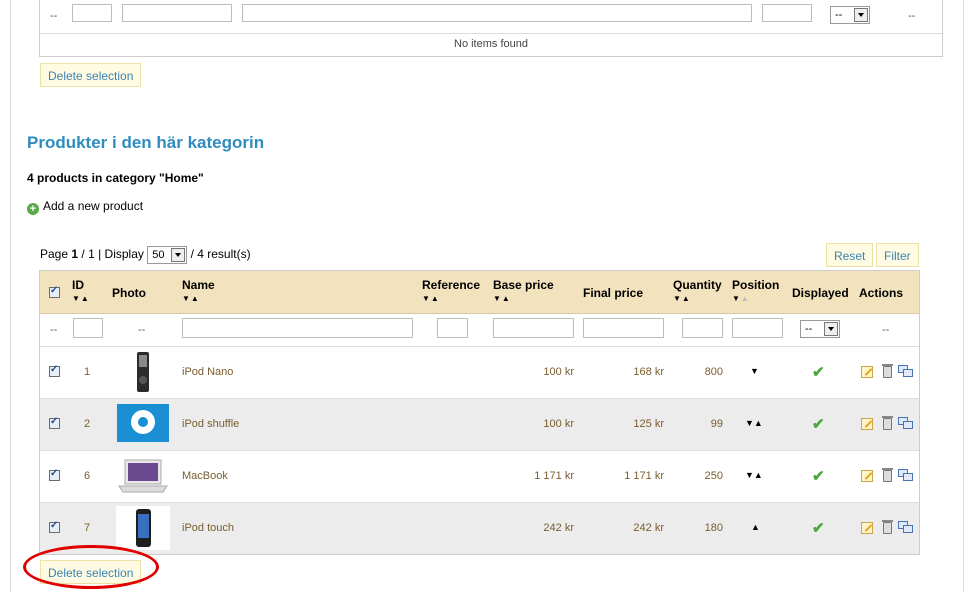 The width and height of the screenshot is (973, 592). What do you see at coordinates (713, 372) in the screenshot?
I see `product-quantity: 800` at bounding box center [713, 372].